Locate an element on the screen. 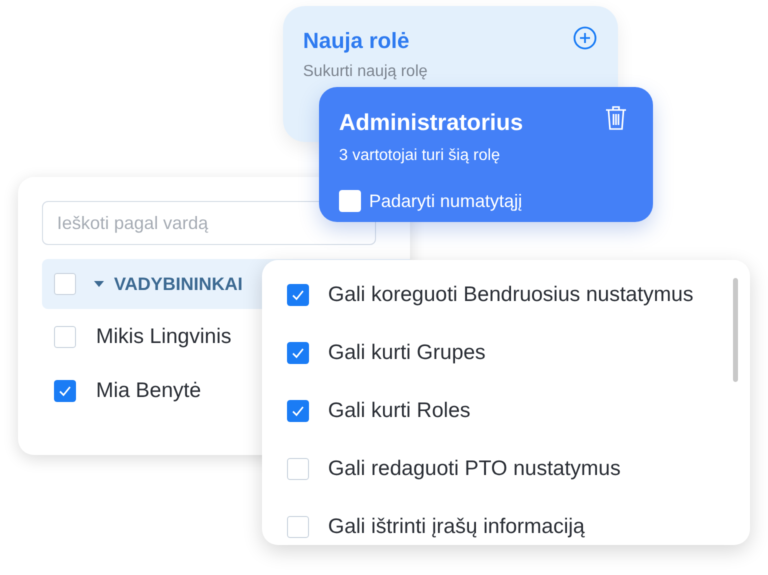 The image size is (768, 575). card-title: Nauja rolė is located at coordinates (356, 41).